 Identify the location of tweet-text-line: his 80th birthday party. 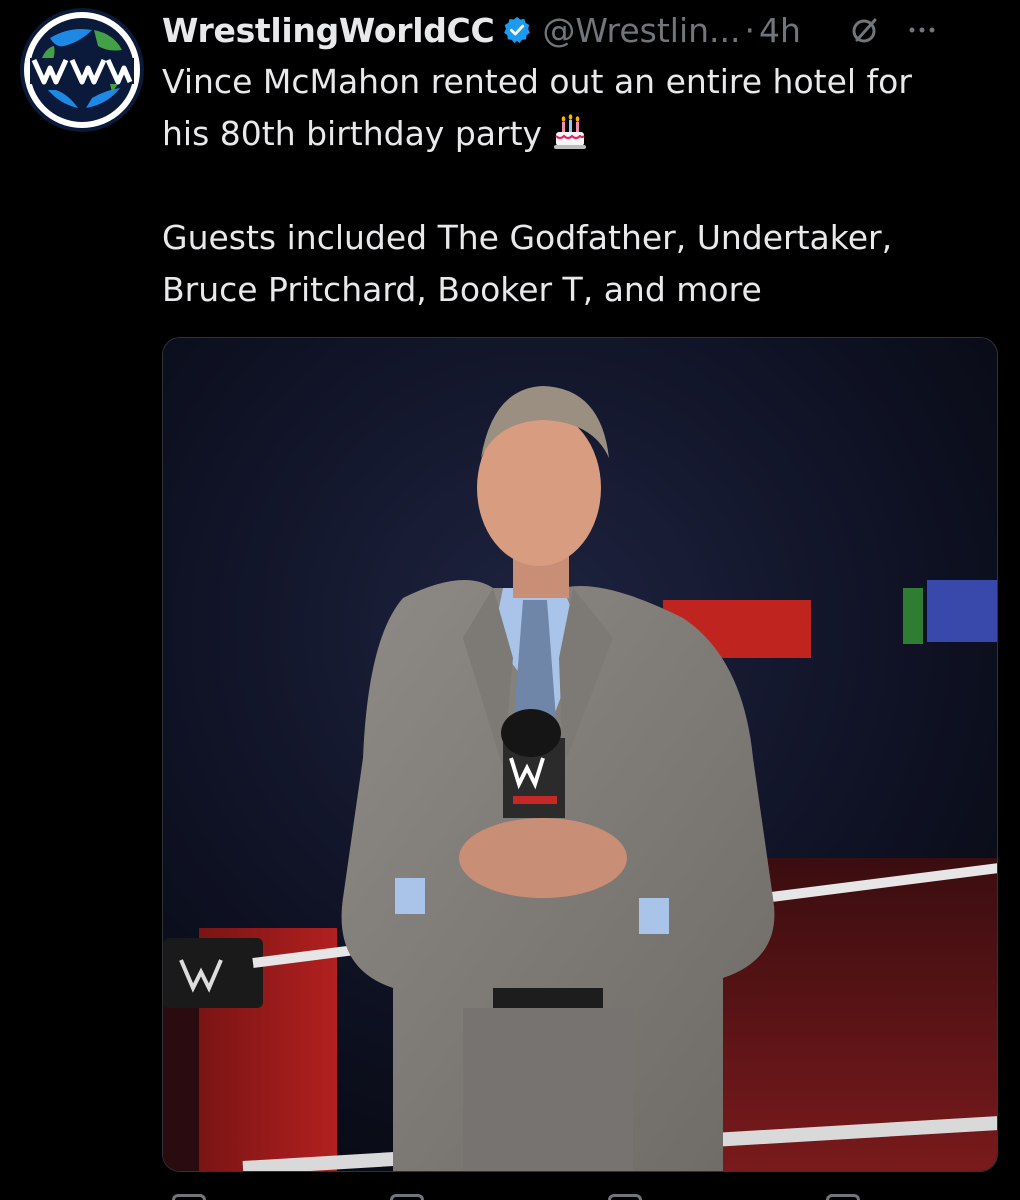
(352, 133).